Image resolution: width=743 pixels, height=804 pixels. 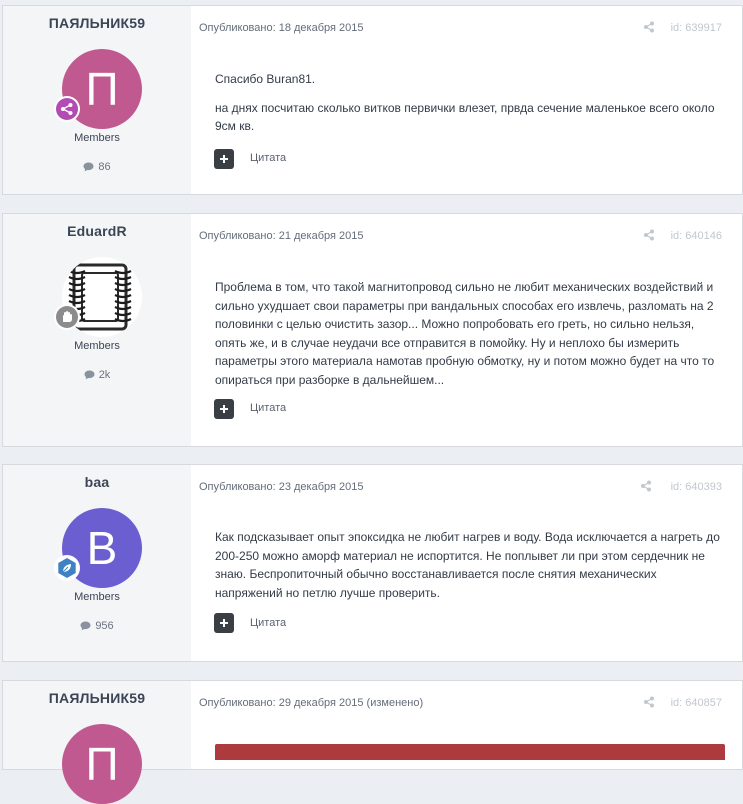 What do you see at coordinates (97, 167) in the screenshot?
I see `post-count: 86` at bounding box center [97, 167].